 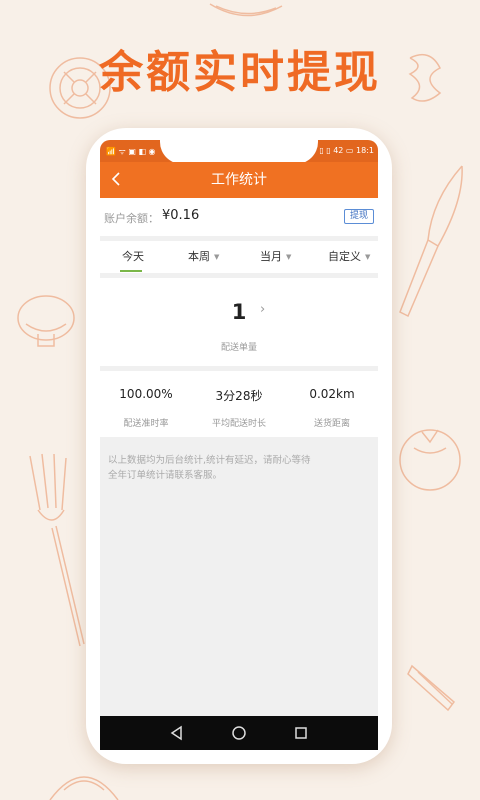 What do you see at coordinates (146, 424) in the screenshot?
I see `stat-label: 配送准时率` at bounding box center [146, 424].